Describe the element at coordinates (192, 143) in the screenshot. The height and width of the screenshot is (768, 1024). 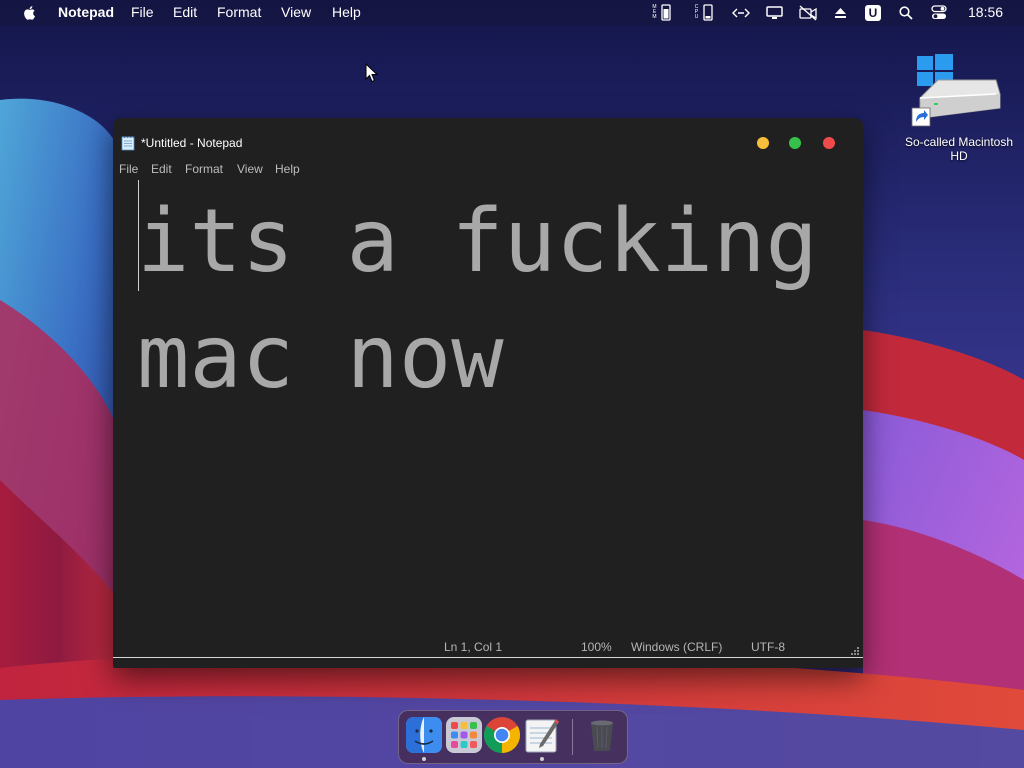
I see `window-title: *Untitled - Notepad` at that location.